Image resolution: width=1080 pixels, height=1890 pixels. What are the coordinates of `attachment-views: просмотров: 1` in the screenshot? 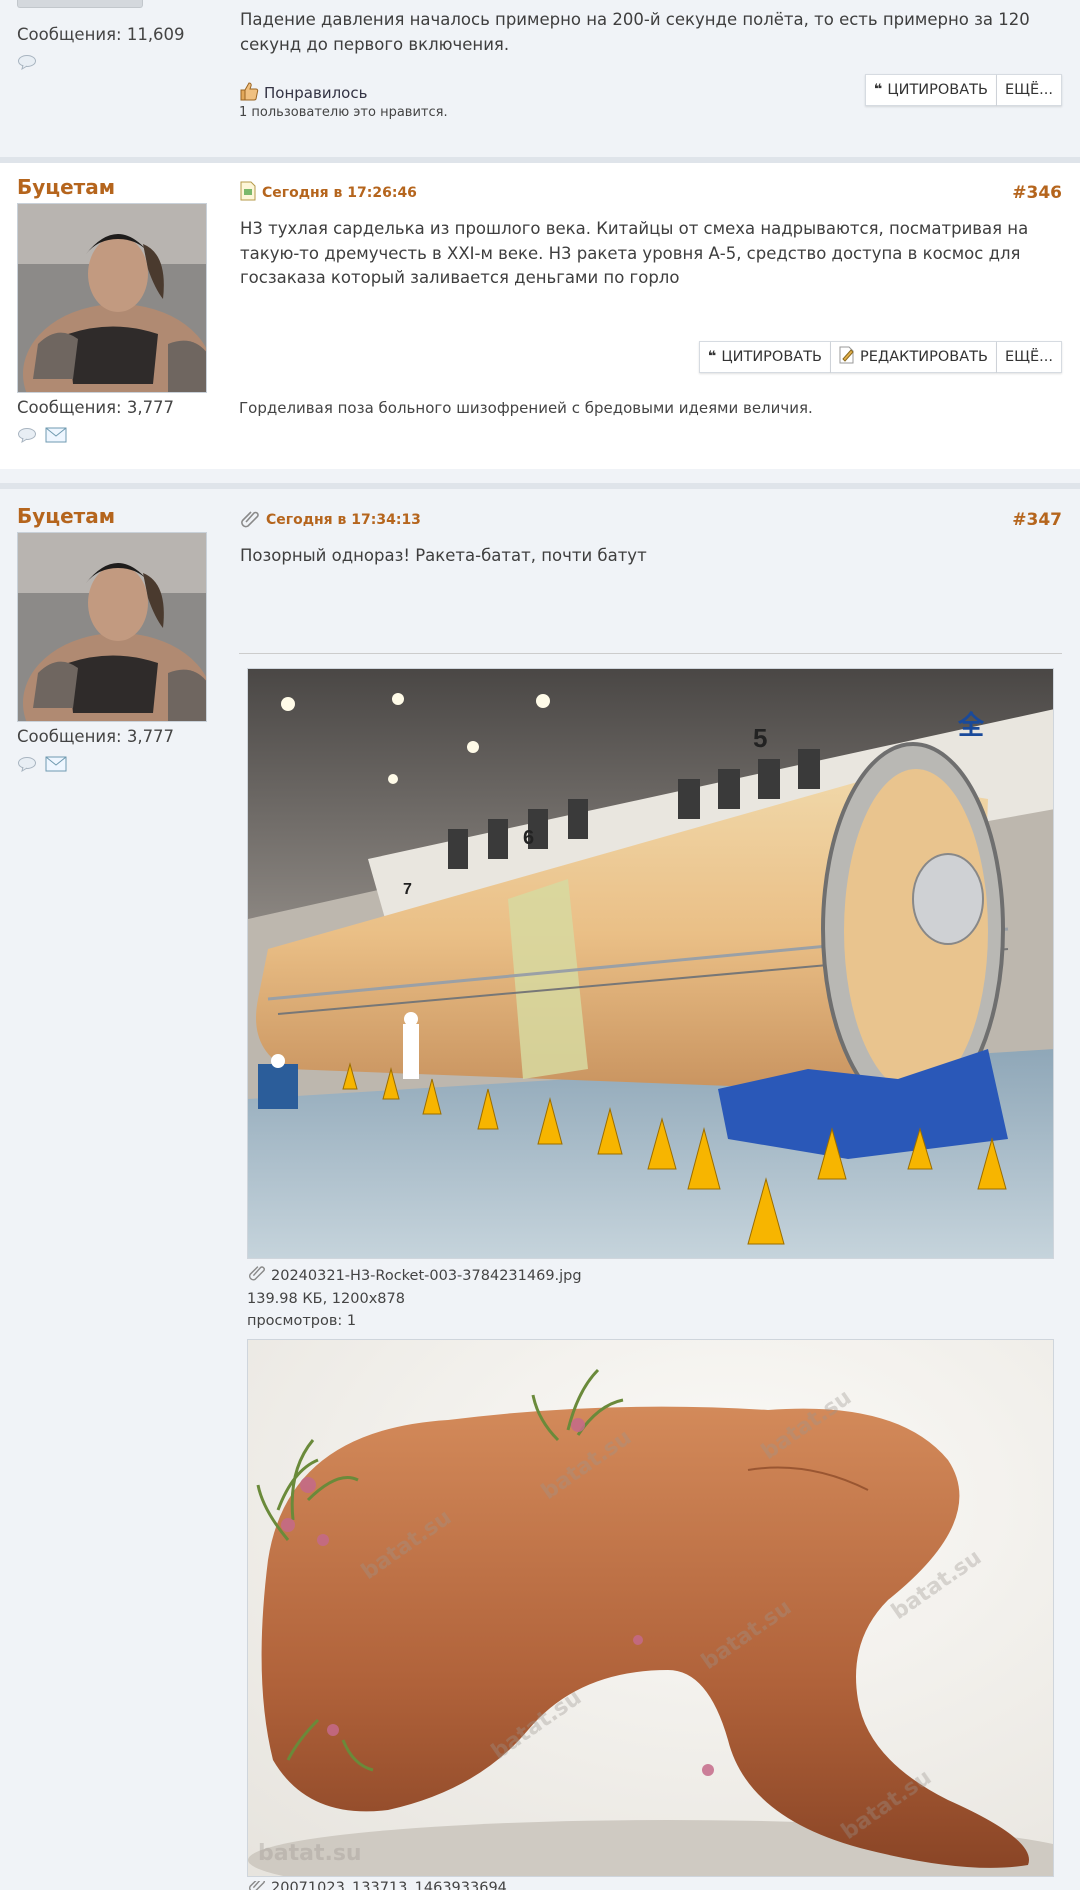 It's located at (302, 1321).